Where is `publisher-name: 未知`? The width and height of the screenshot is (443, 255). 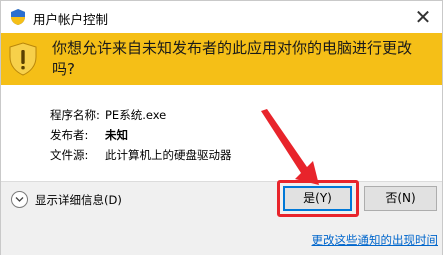
publisher-name: 未知 is located at coordinates (116, 135).